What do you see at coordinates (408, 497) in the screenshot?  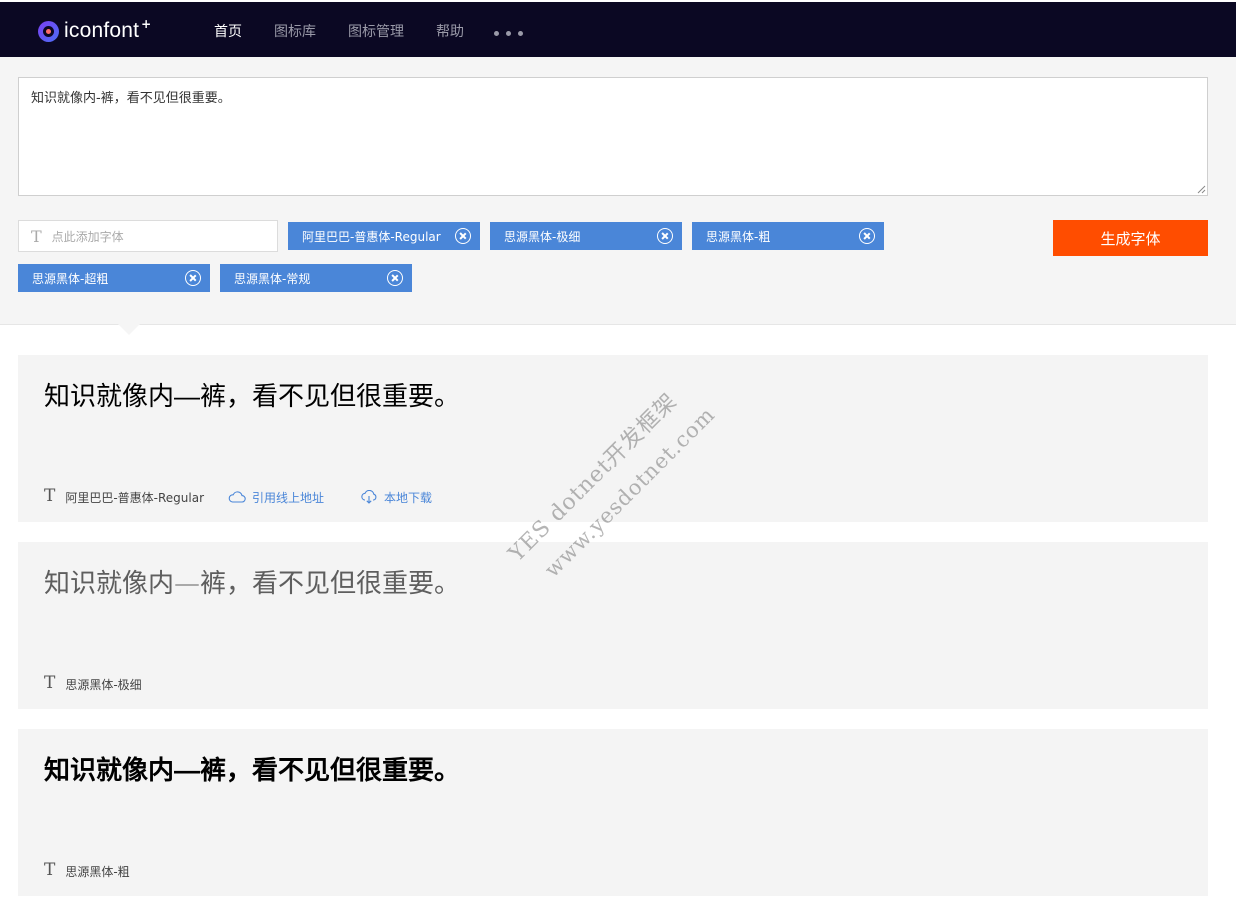 I see `download-label: 本地下载` at bounding box center [408, 497].